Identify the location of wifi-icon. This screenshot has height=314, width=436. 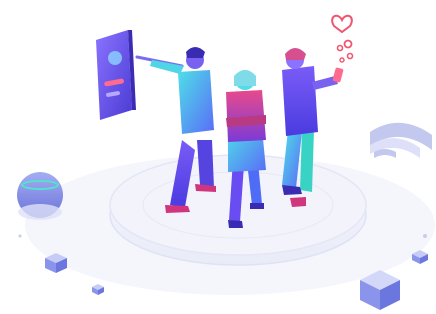
(401, 140).